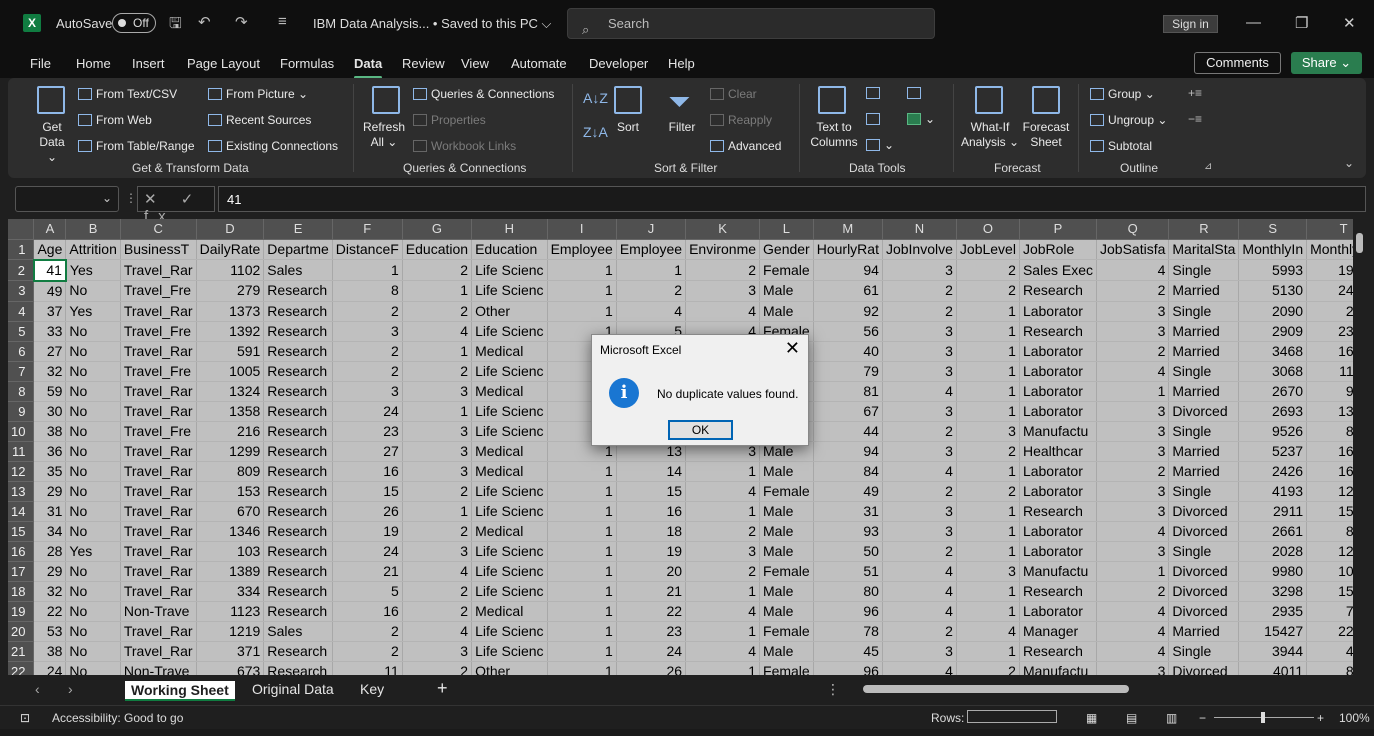 This screenshot has width=1374, height=736. I want to click on cell: 96, so click(848, 668).